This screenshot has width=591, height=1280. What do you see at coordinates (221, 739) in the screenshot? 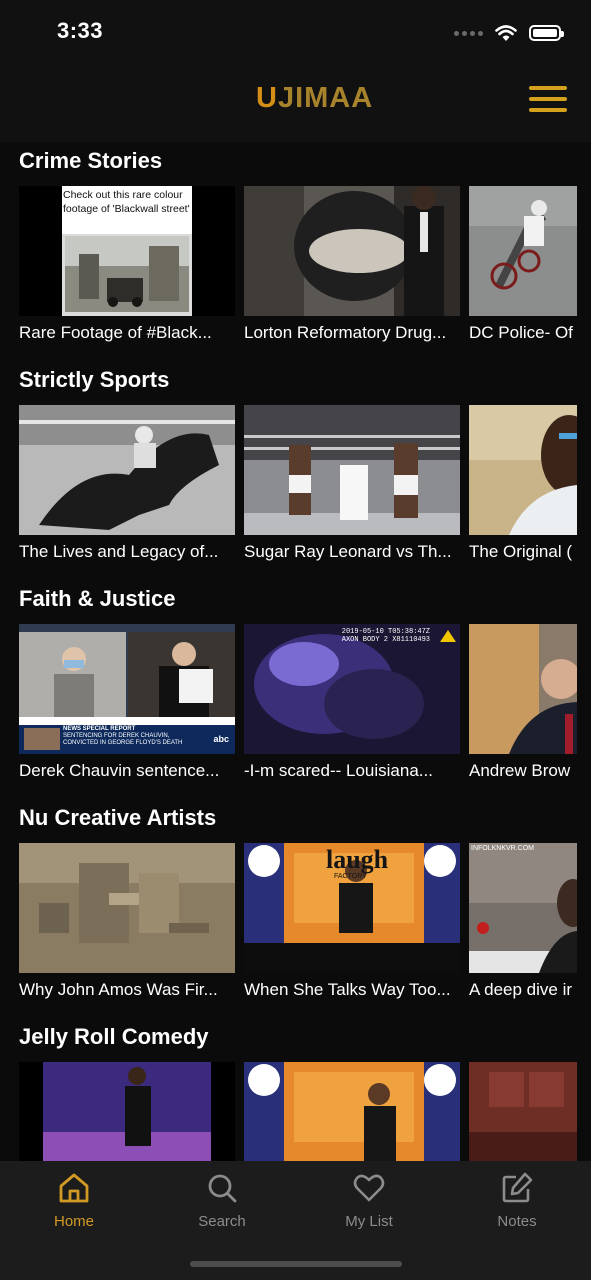
I see `news-logo: abc` at bounding box center [221, 739].